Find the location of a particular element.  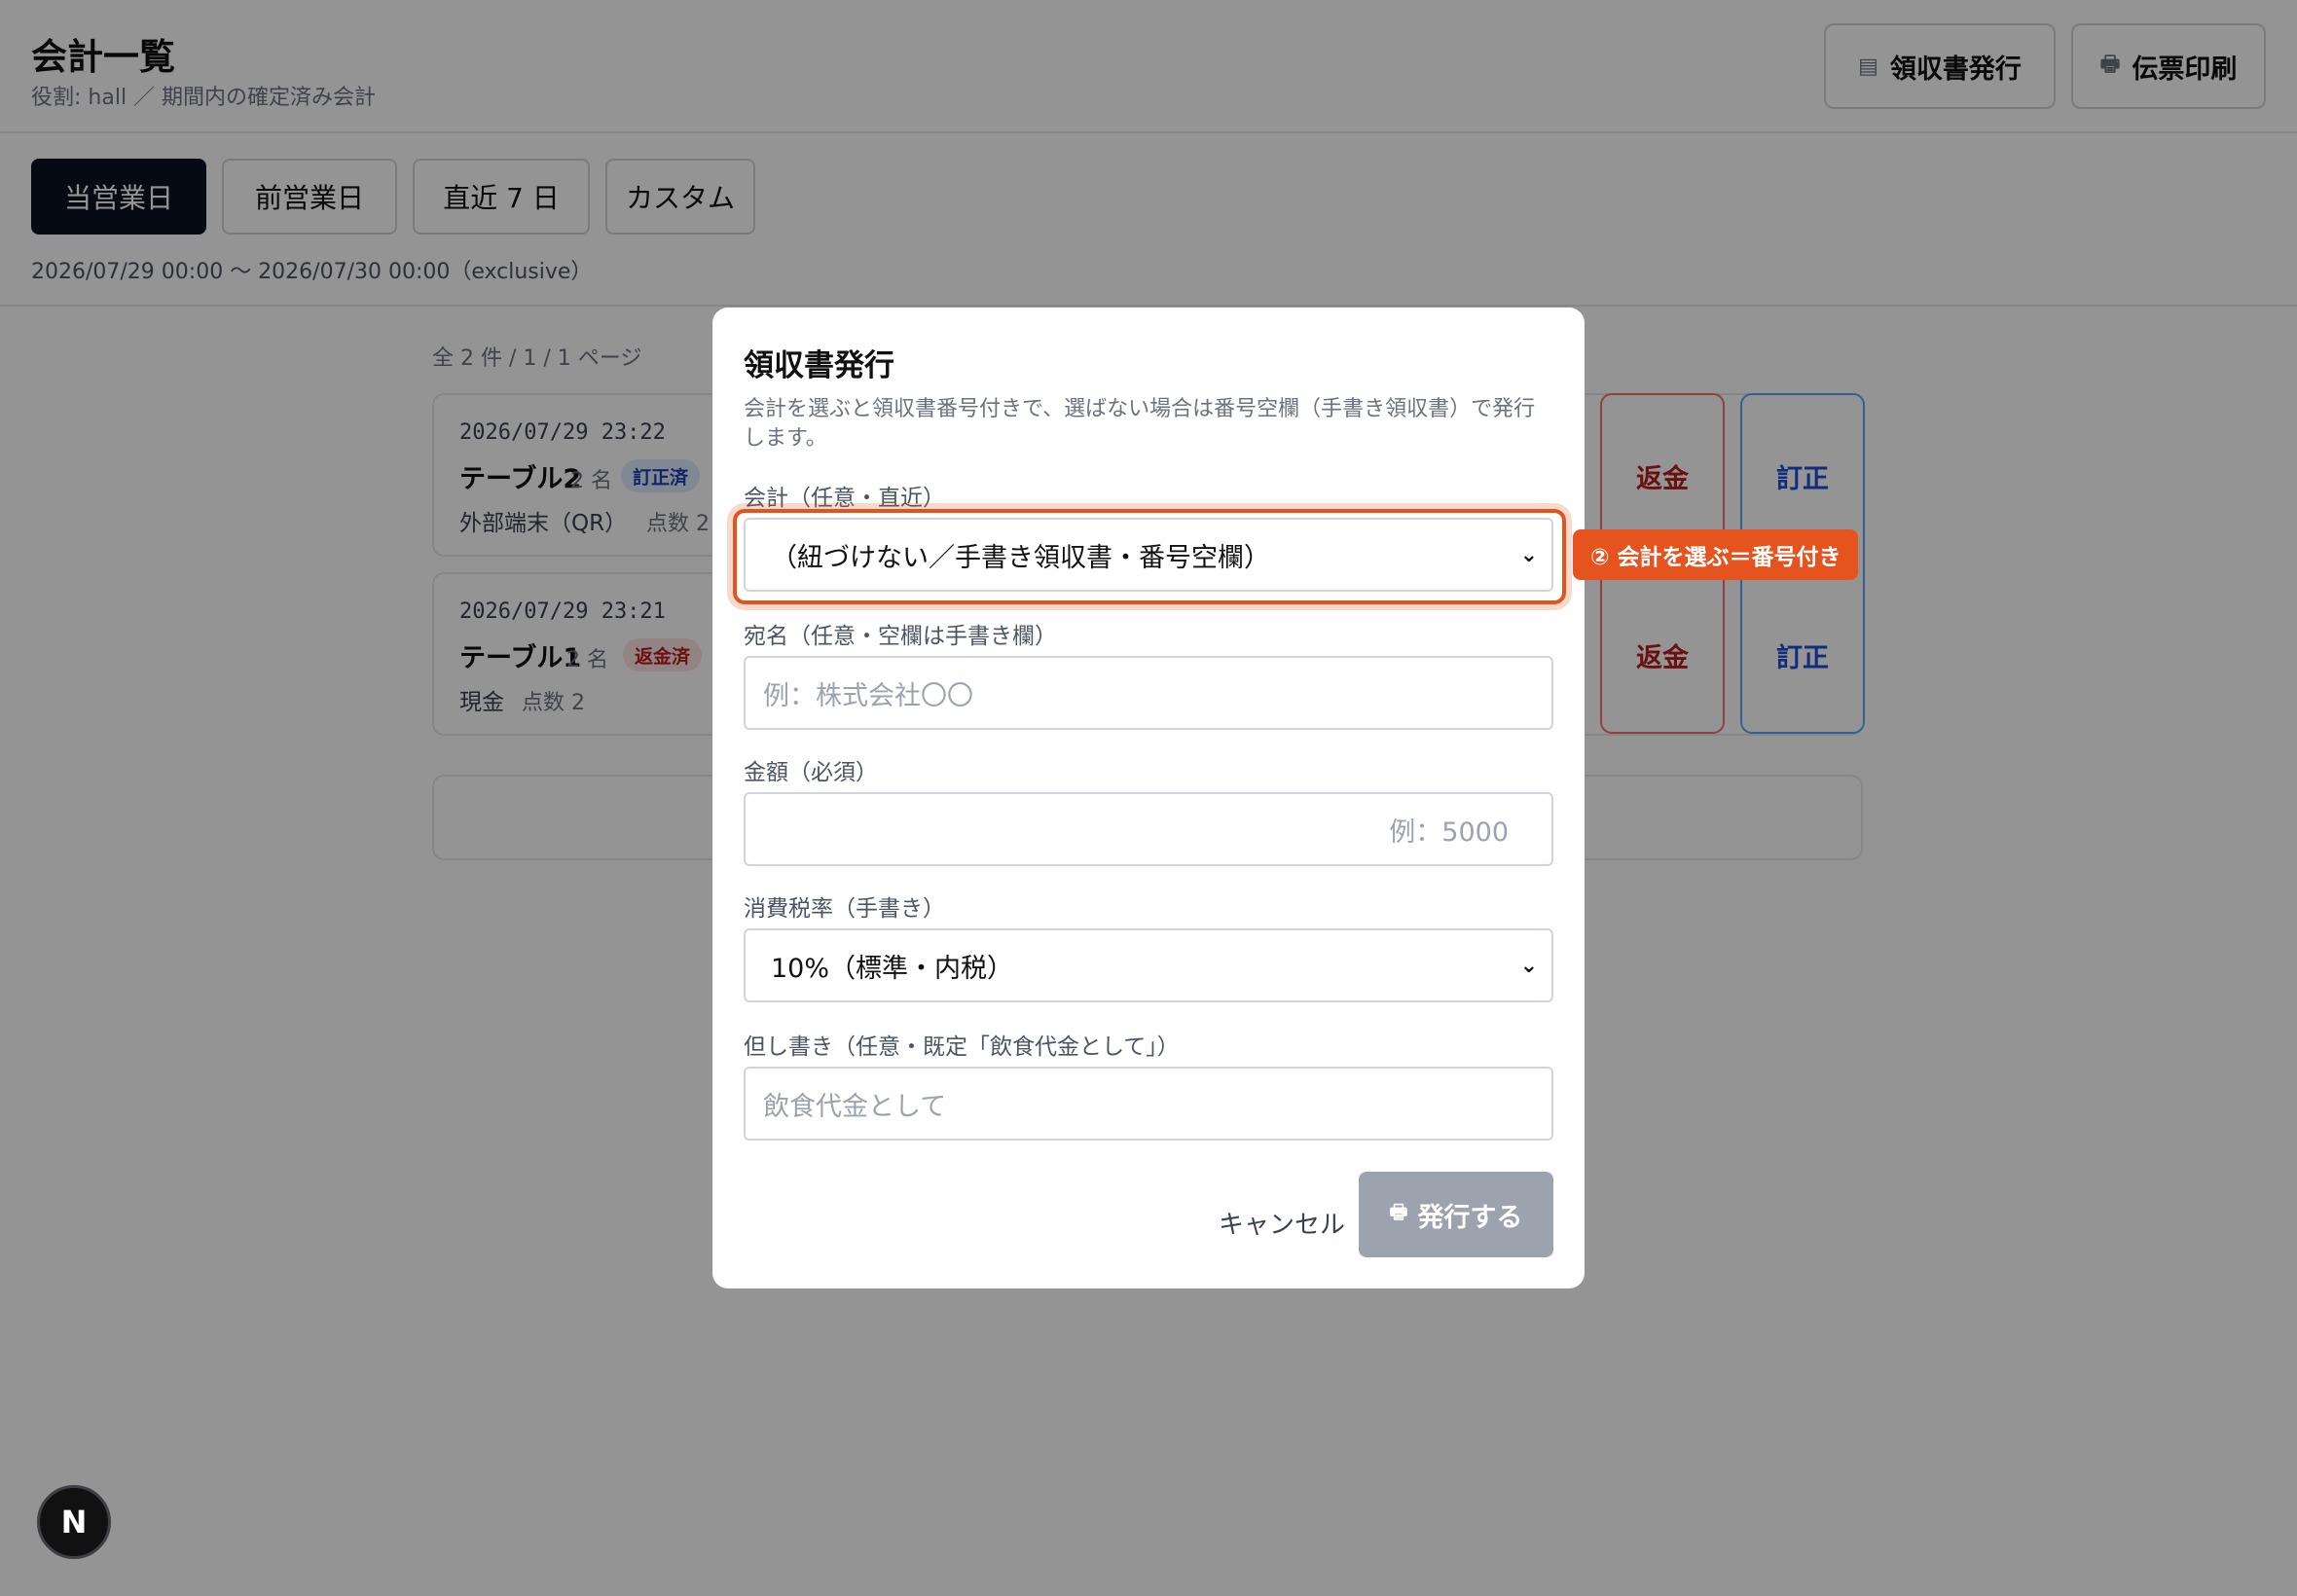

tax-select-value: 10%（標準・内税） is located at coordinates (892, 968).